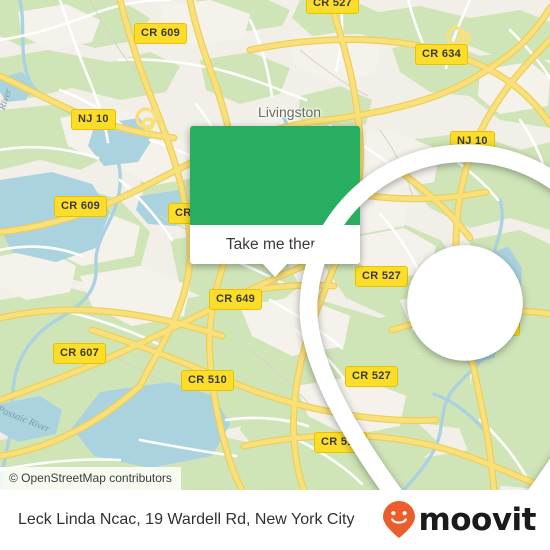 This screenshot has width=550, height=550. Describe the element at coordinates (93, 119) in the screenshot. I see `road-shield-nj10-west: NJ 10` at that location.